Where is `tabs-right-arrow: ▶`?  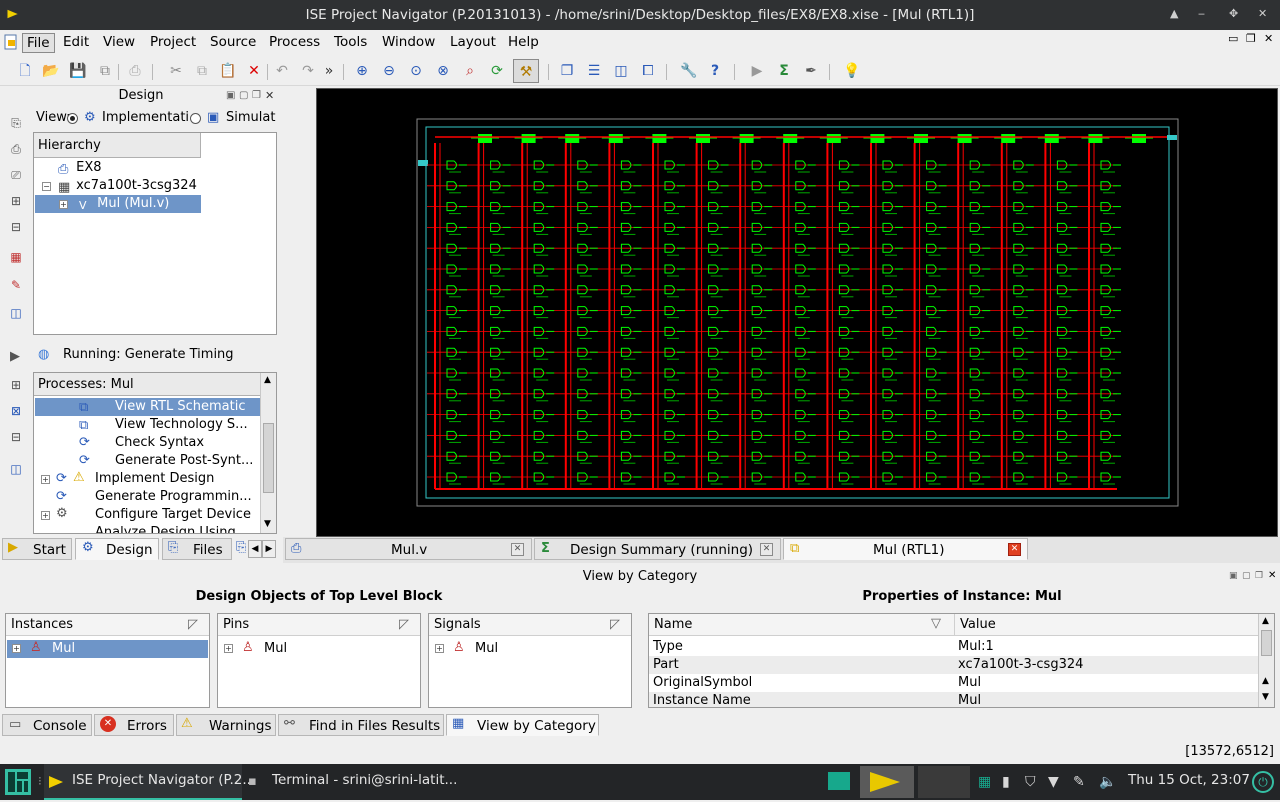
tabs-right-arrow: ▶ is located at coordinates (269, 549).